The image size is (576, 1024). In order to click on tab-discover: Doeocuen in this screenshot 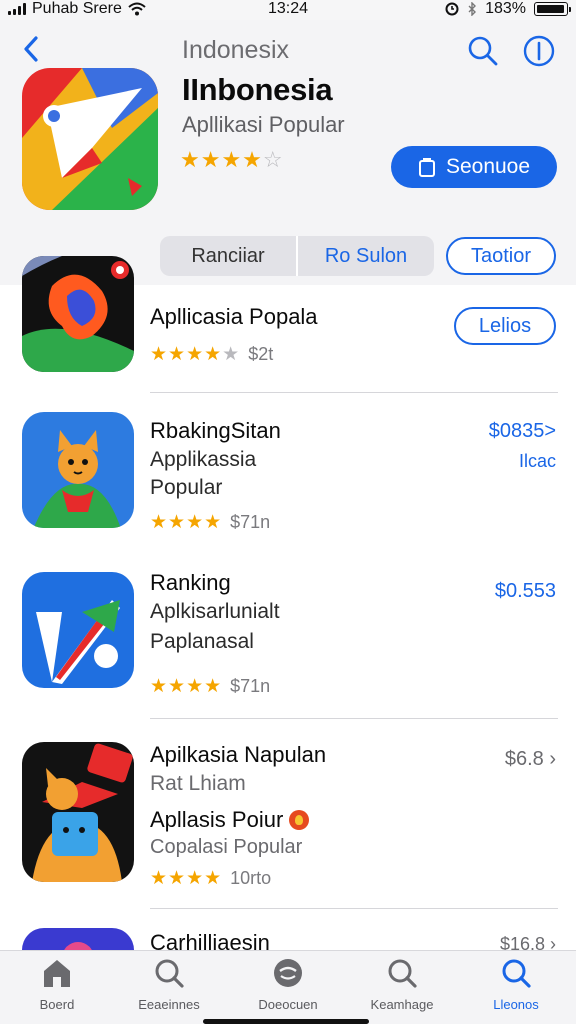, I will do `click(288, 989)`.